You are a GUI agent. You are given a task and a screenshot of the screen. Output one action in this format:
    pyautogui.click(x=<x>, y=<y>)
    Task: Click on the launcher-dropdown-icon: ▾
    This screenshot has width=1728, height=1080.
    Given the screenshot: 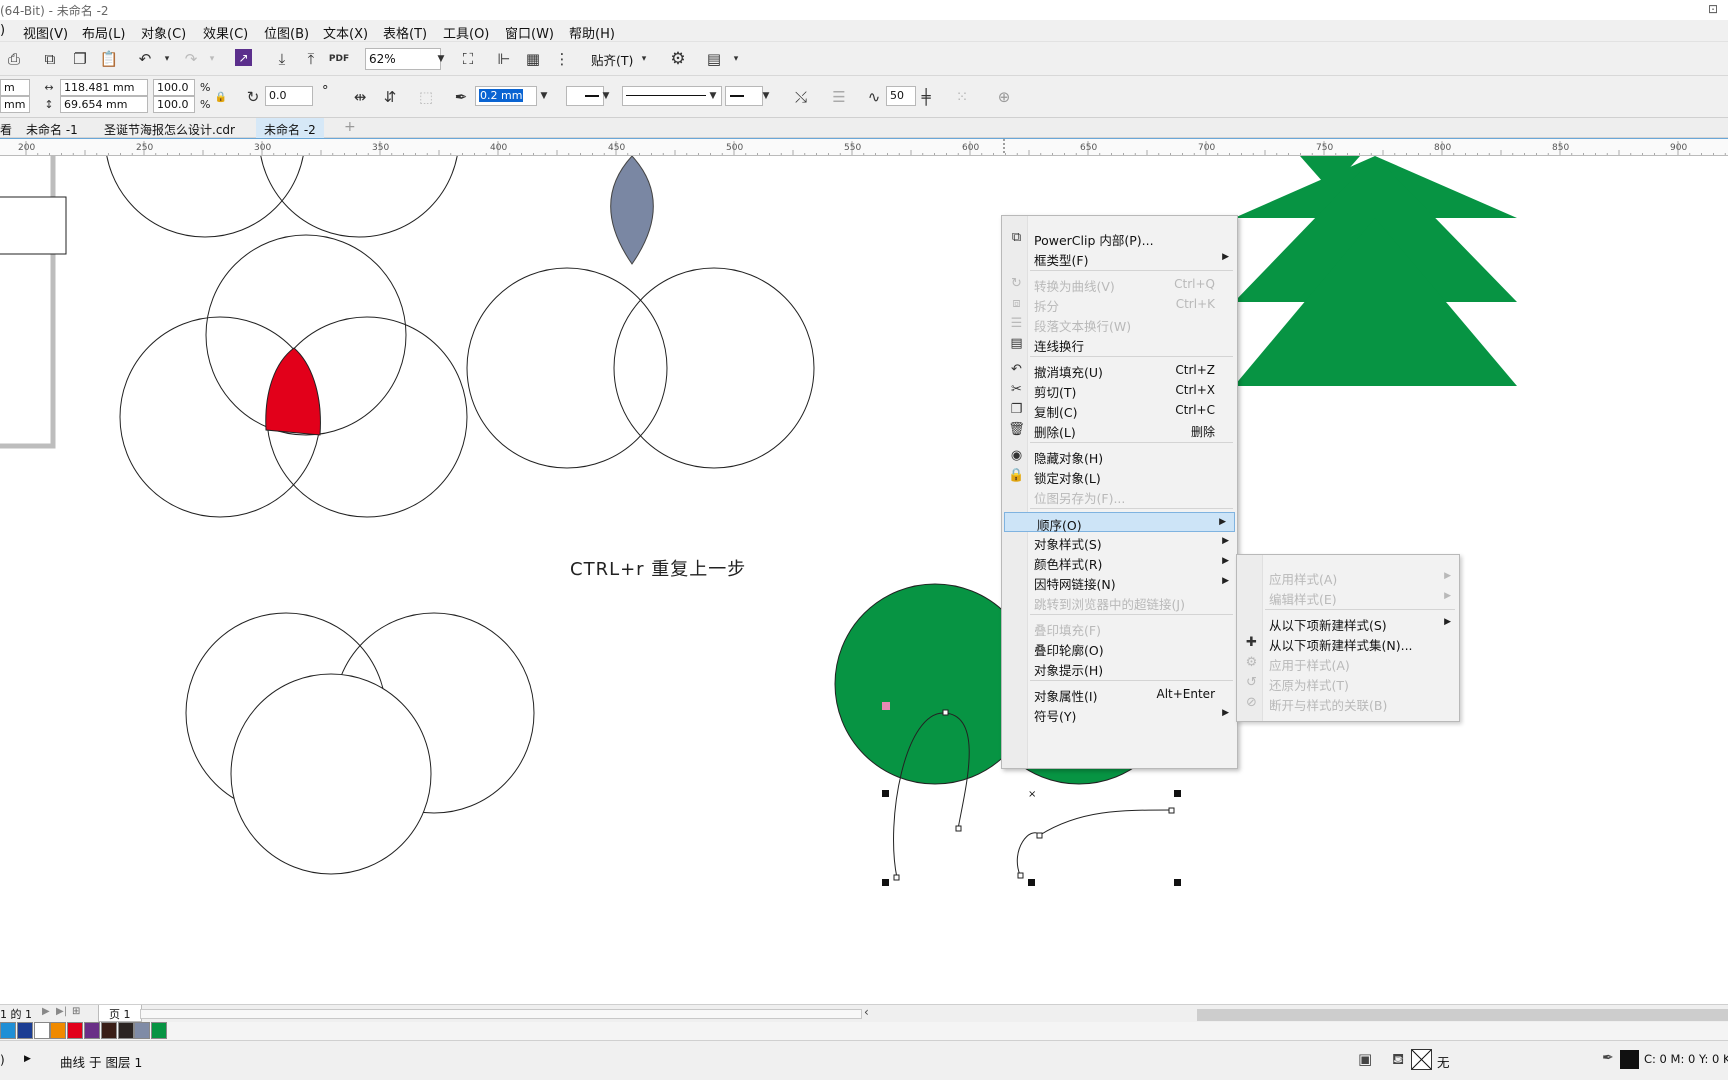 What is the action you would take?
    pyautogui.click(x=736, y=59)
    